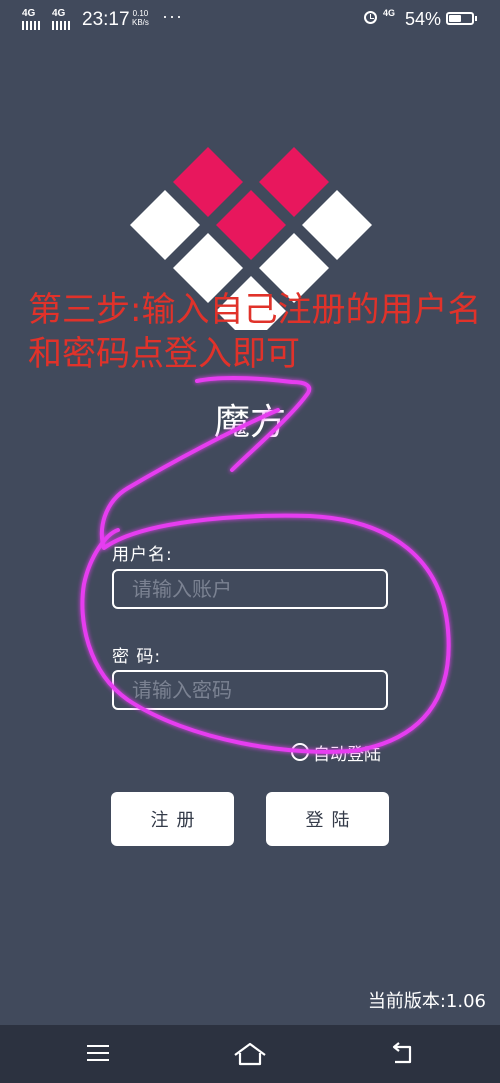 This screenshot has height=1083, width=500. Describe the element at coordinates (403, 1054) in the screenshot. I see `back-icon` at that location.